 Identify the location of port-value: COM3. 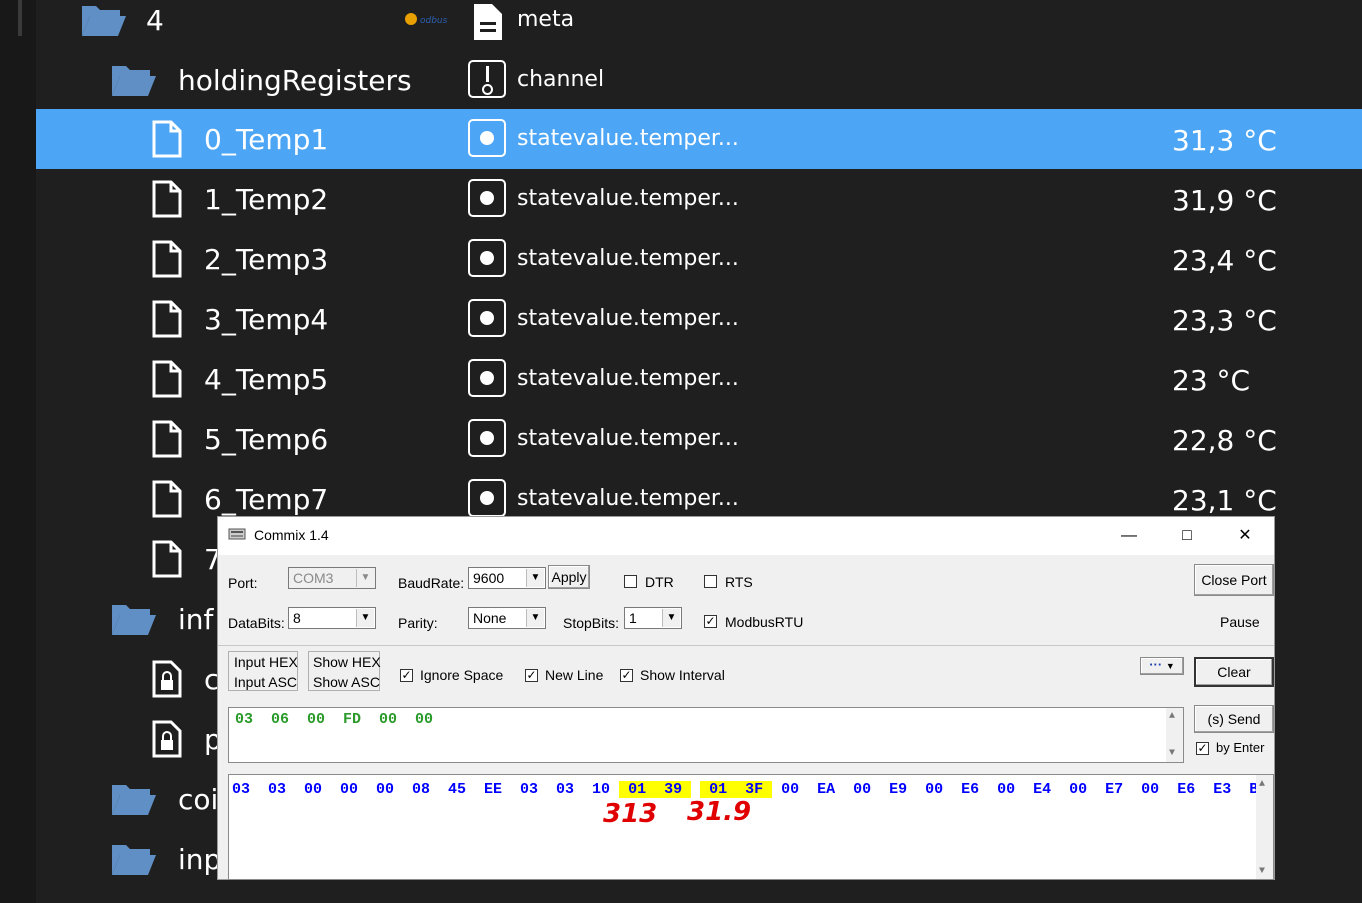
(313, 578).